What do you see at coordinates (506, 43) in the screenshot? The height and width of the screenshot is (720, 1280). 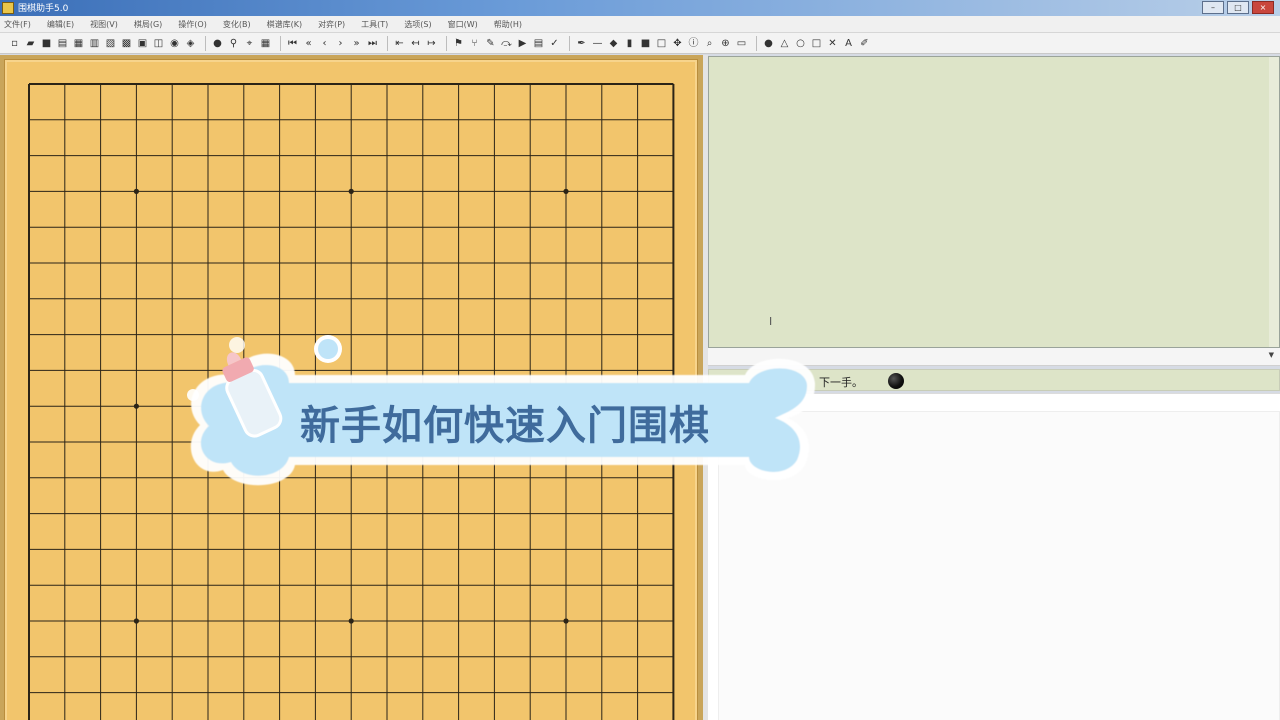 I see `pass-icon: ⤼` at bounding box center [506, 43].